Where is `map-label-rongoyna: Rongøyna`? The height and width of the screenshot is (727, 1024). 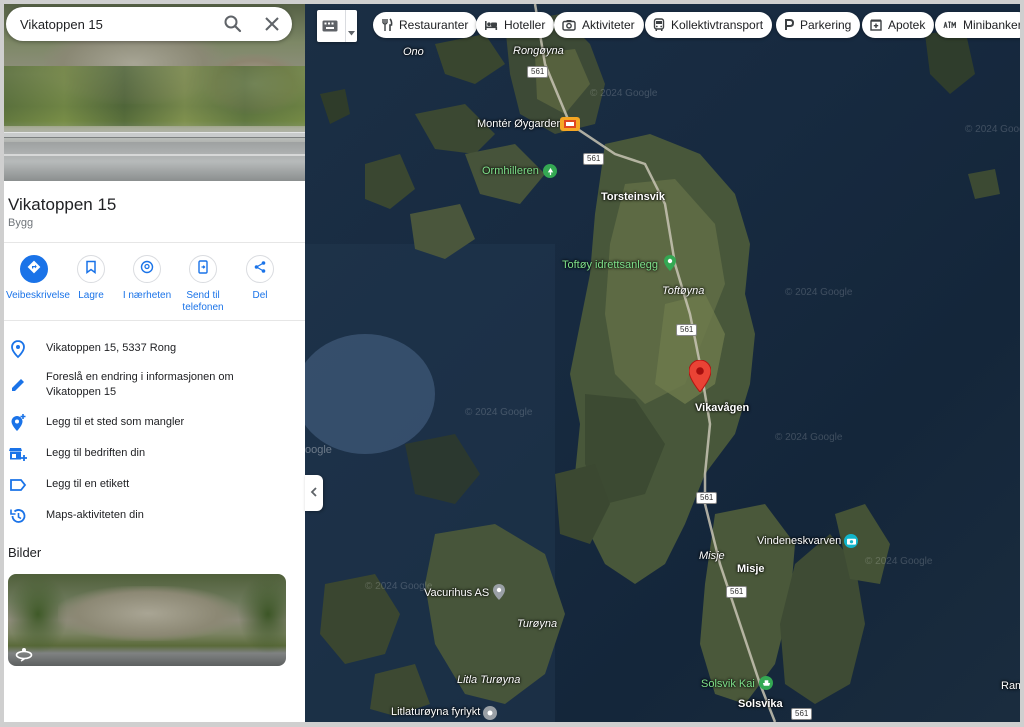 map-label-rongoyna: Rongøyna is located at coordinates (538, 51).